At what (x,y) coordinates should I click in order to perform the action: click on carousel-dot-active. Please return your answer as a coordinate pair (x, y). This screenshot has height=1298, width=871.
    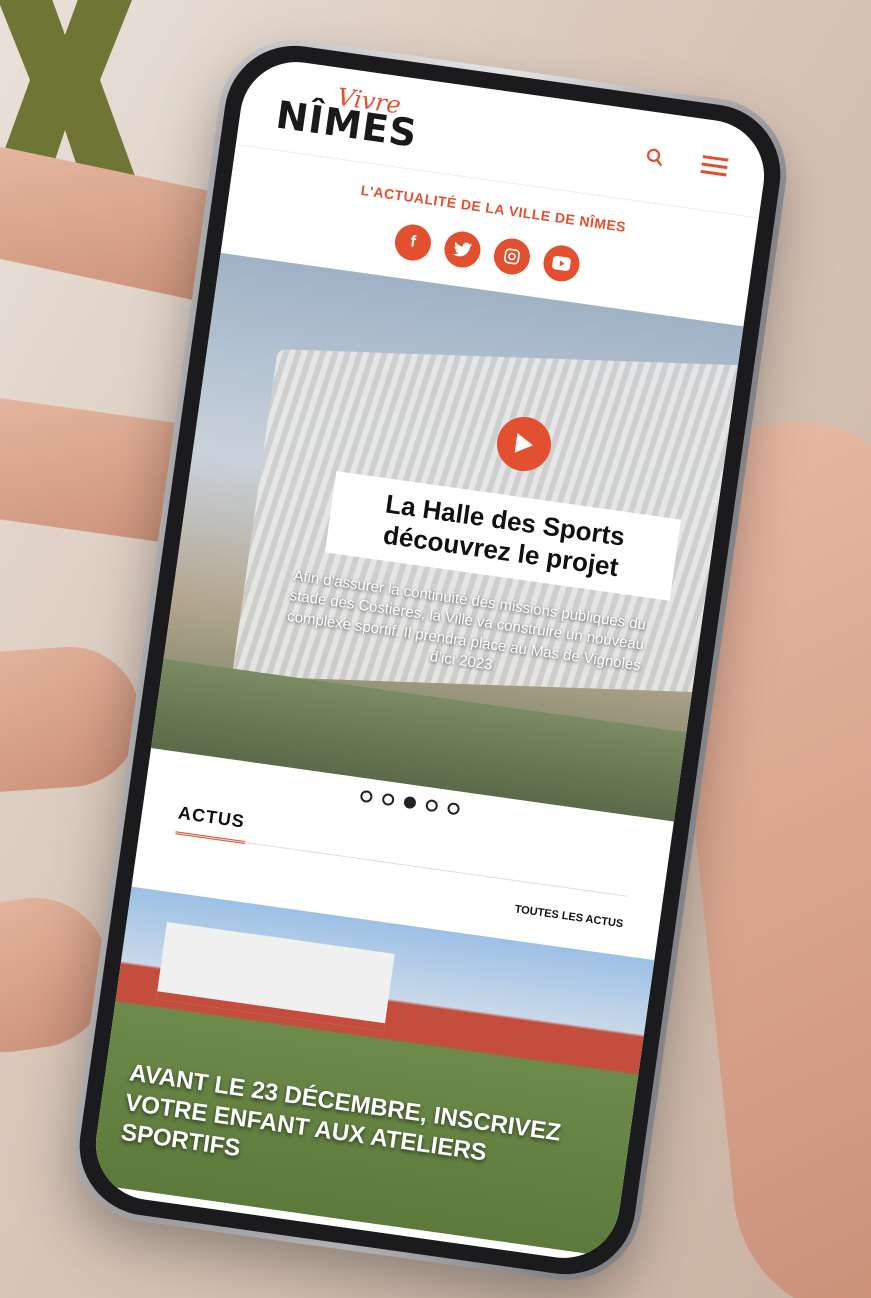
    Looking at the image, I should click on (410, 802).